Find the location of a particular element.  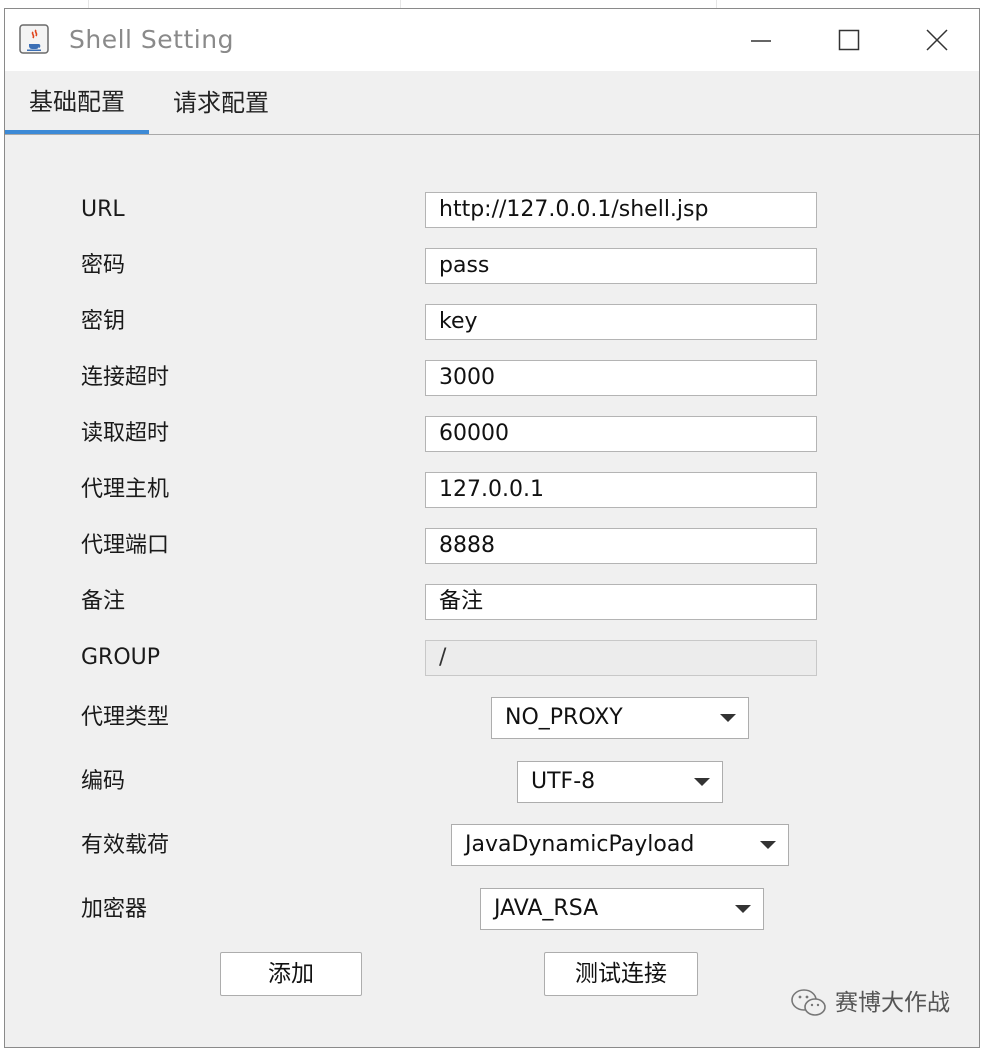

test-connection-button: 测试连接 is located at coordinates (621, 974).